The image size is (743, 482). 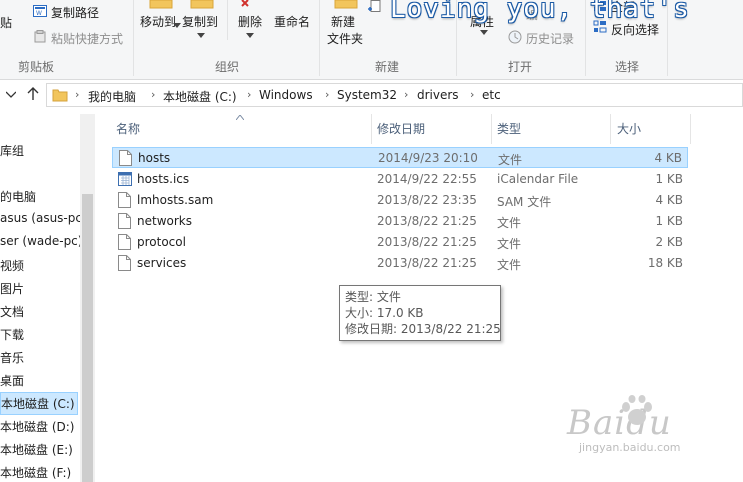 What do you see at coordinates (520, 67) in the screenshot?
I see `open-group-label: 打开` at bounding box center [520, 67].